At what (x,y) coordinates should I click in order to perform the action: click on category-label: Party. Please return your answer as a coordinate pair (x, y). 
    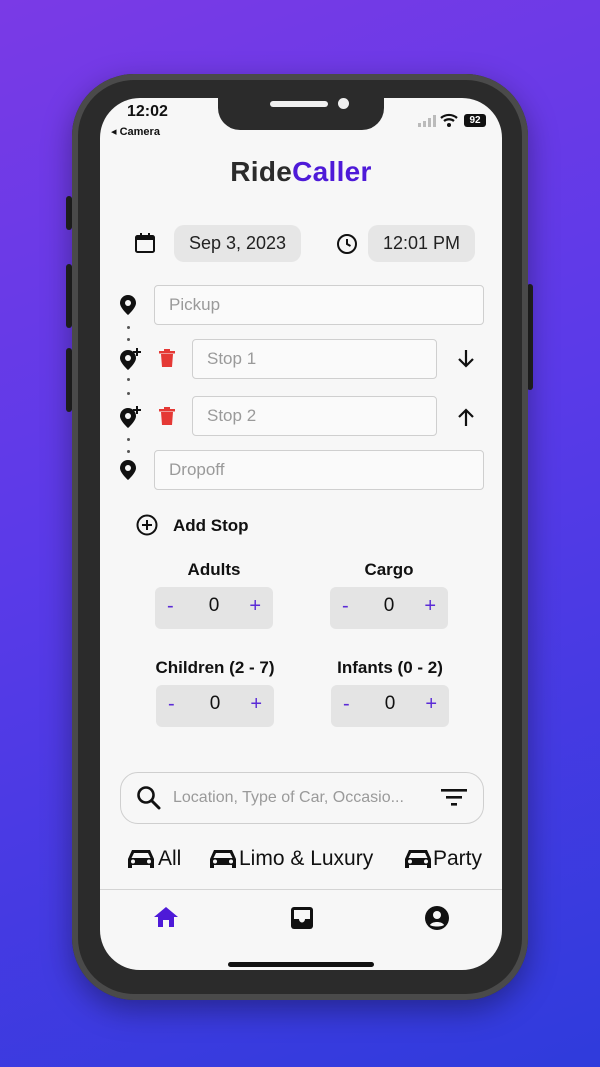
    Looking at the image, I should click on (458, 858).